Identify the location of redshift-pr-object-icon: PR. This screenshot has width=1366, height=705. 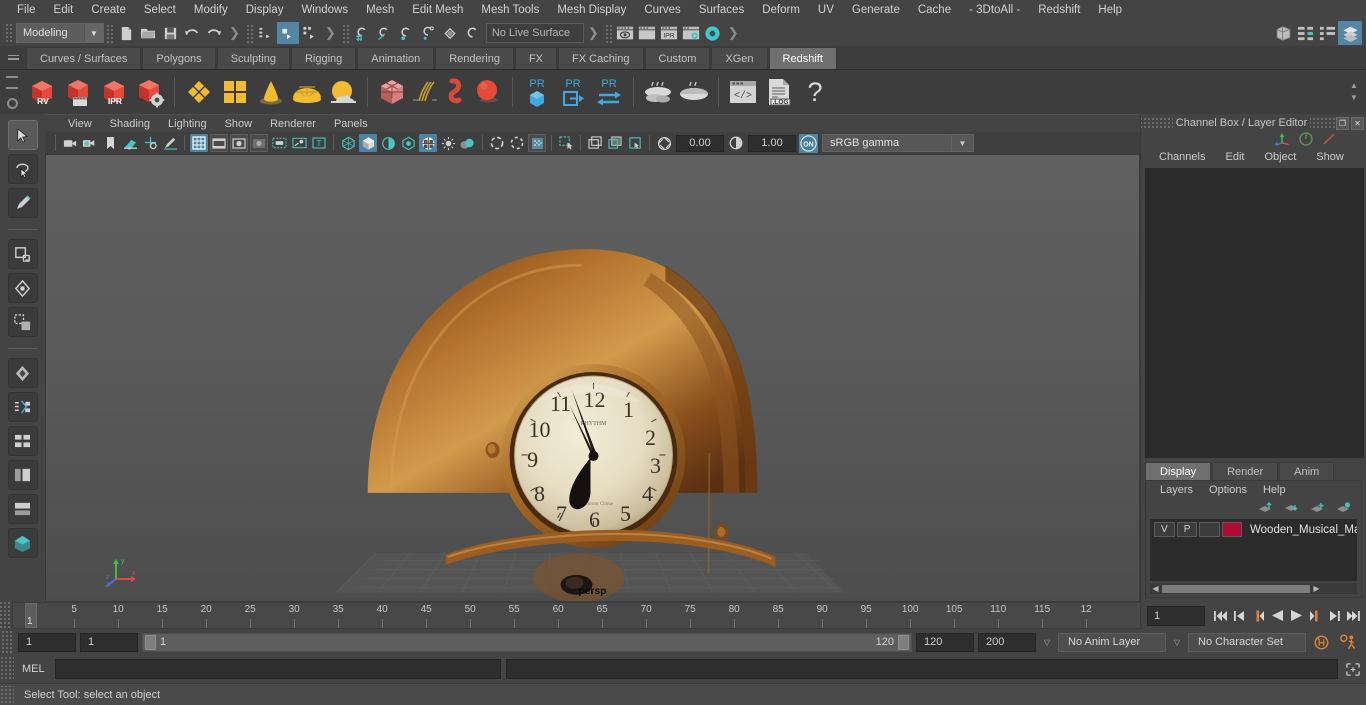
(537, 92).